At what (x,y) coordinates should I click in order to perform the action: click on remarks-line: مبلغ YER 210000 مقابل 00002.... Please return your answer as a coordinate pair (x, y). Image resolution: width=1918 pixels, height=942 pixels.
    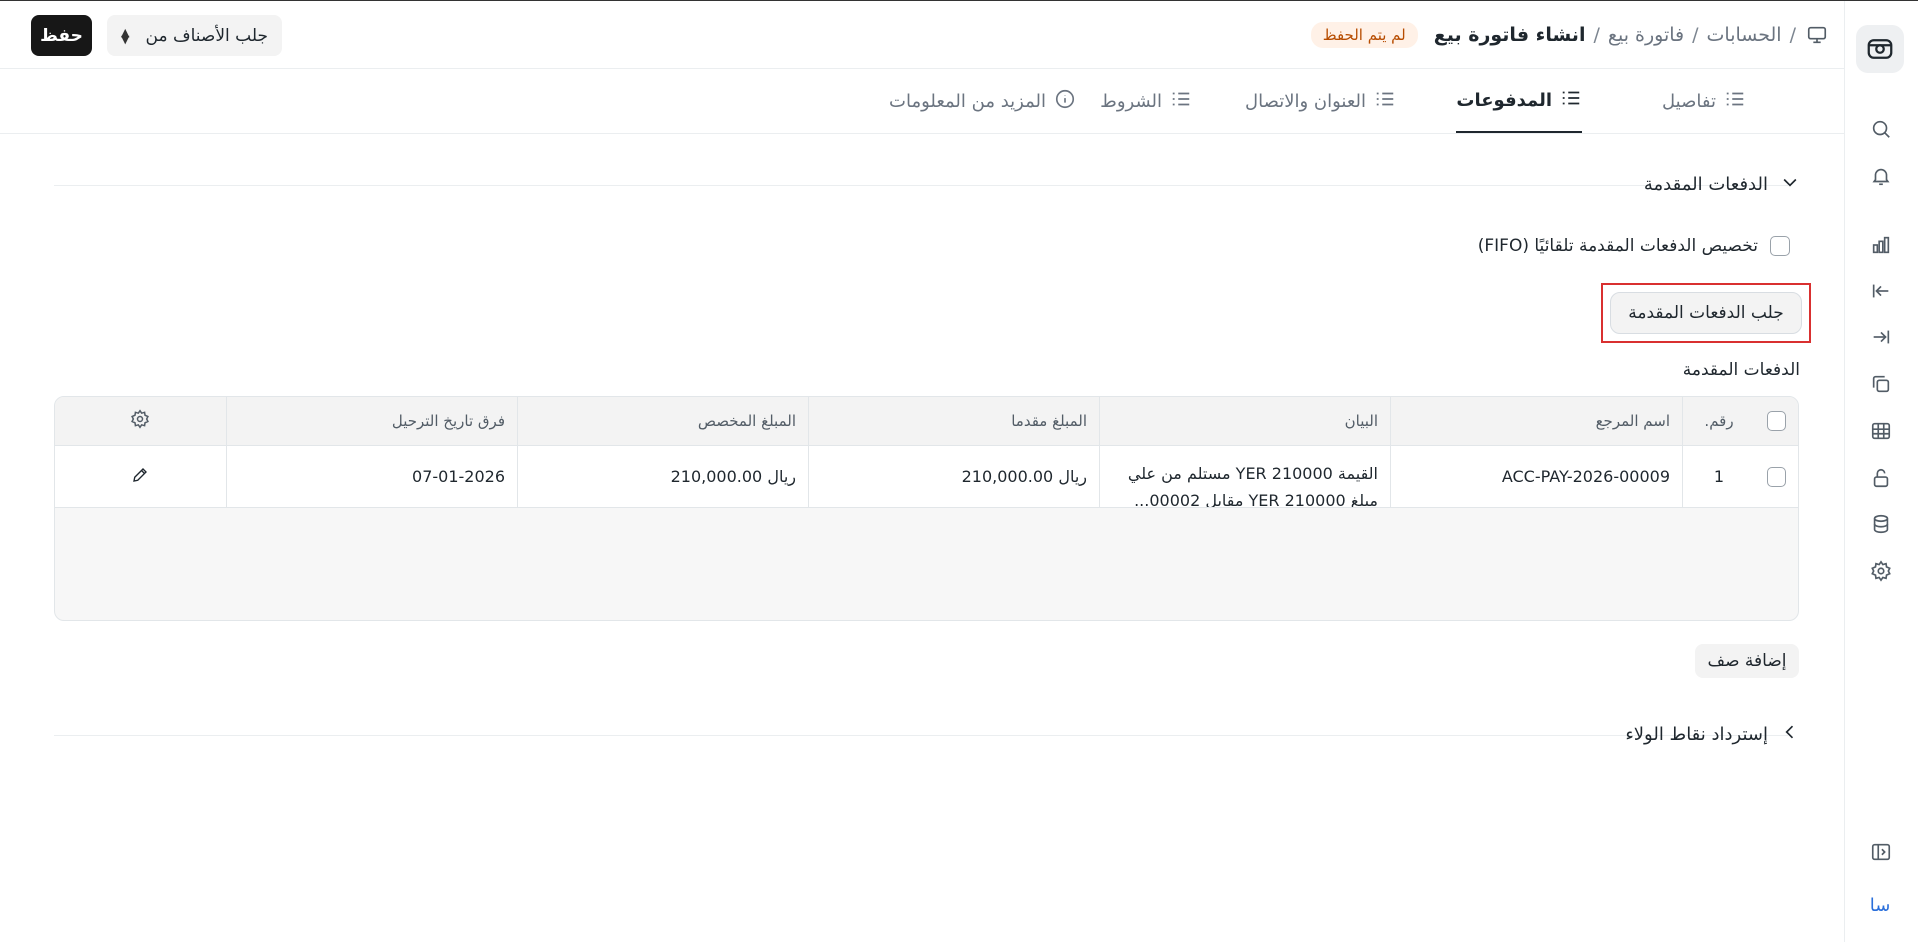
    Looking at the image, I should click on (1256, 499).